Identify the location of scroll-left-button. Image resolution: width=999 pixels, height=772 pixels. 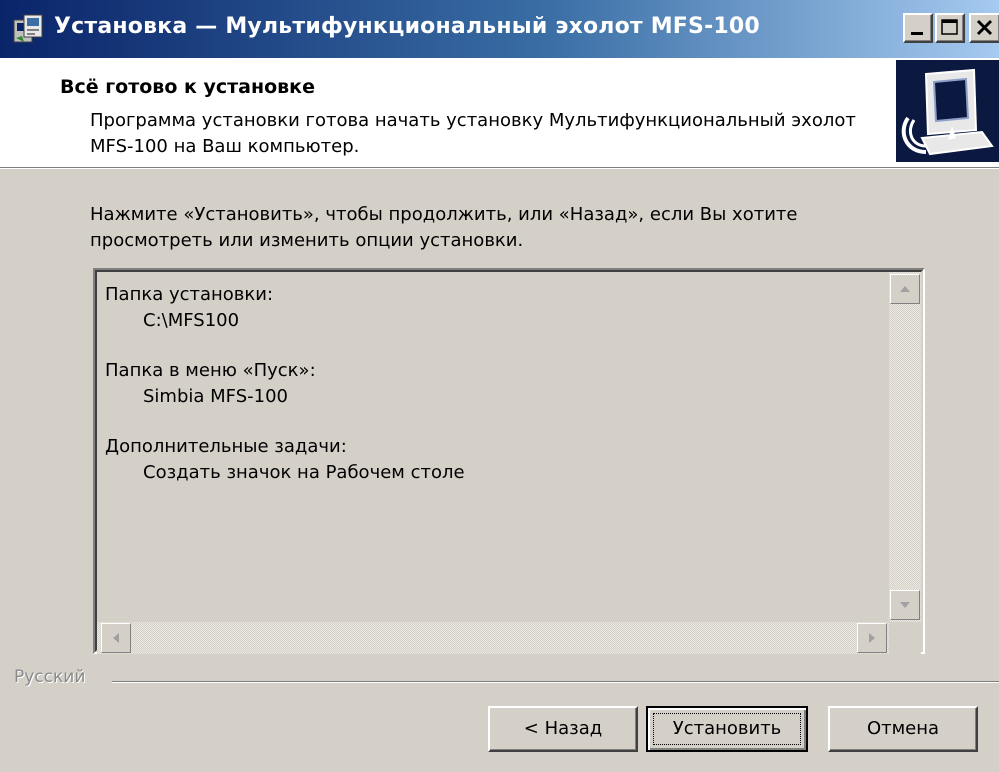
(116, 638).